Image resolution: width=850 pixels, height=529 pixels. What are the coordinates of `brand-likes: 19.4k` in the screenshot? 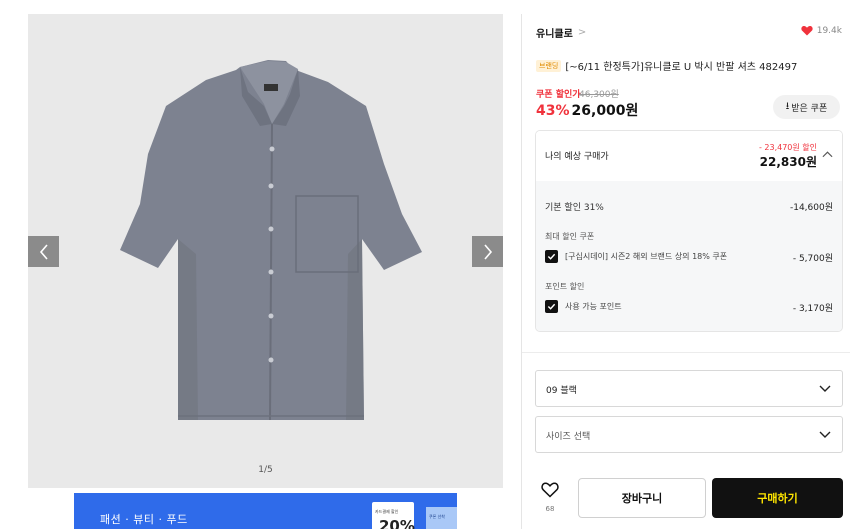 It's located at (821, 30).